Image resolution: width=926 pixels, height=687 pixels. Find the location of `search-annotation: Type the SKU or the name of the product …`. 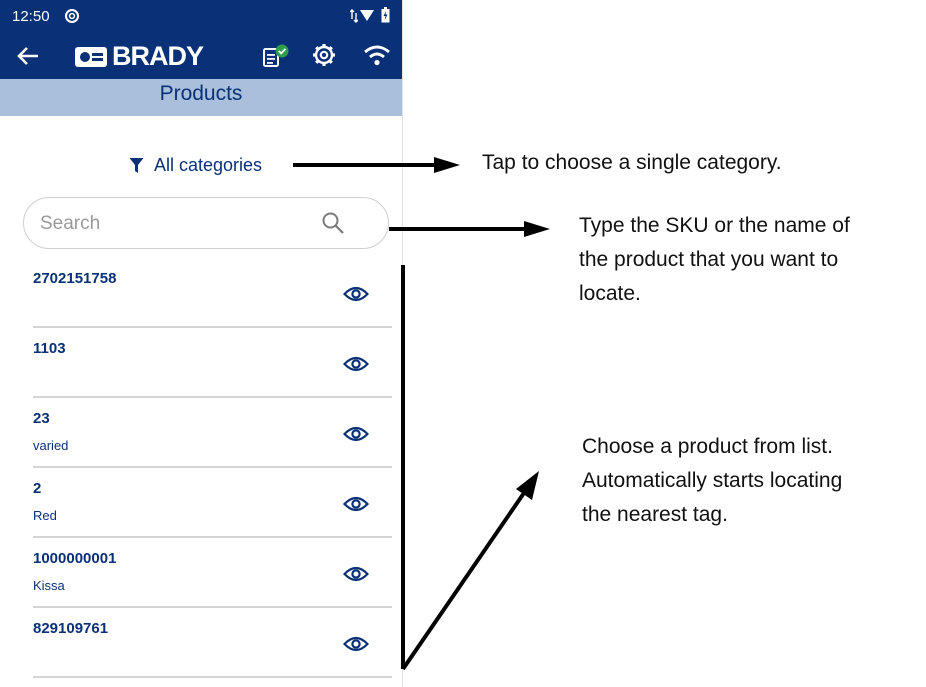

search-annotation: Type the SKU or the name of the product … is located at coordinates (714, 260).